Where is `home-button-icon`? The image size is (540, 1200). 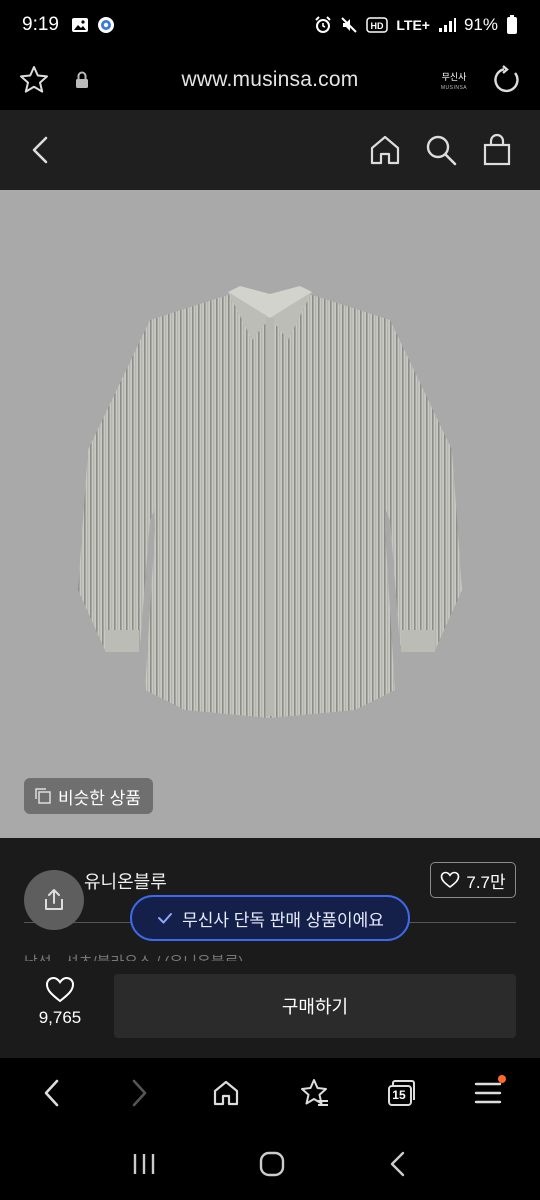 home-button-icon is located at coordinates (272, 1164).